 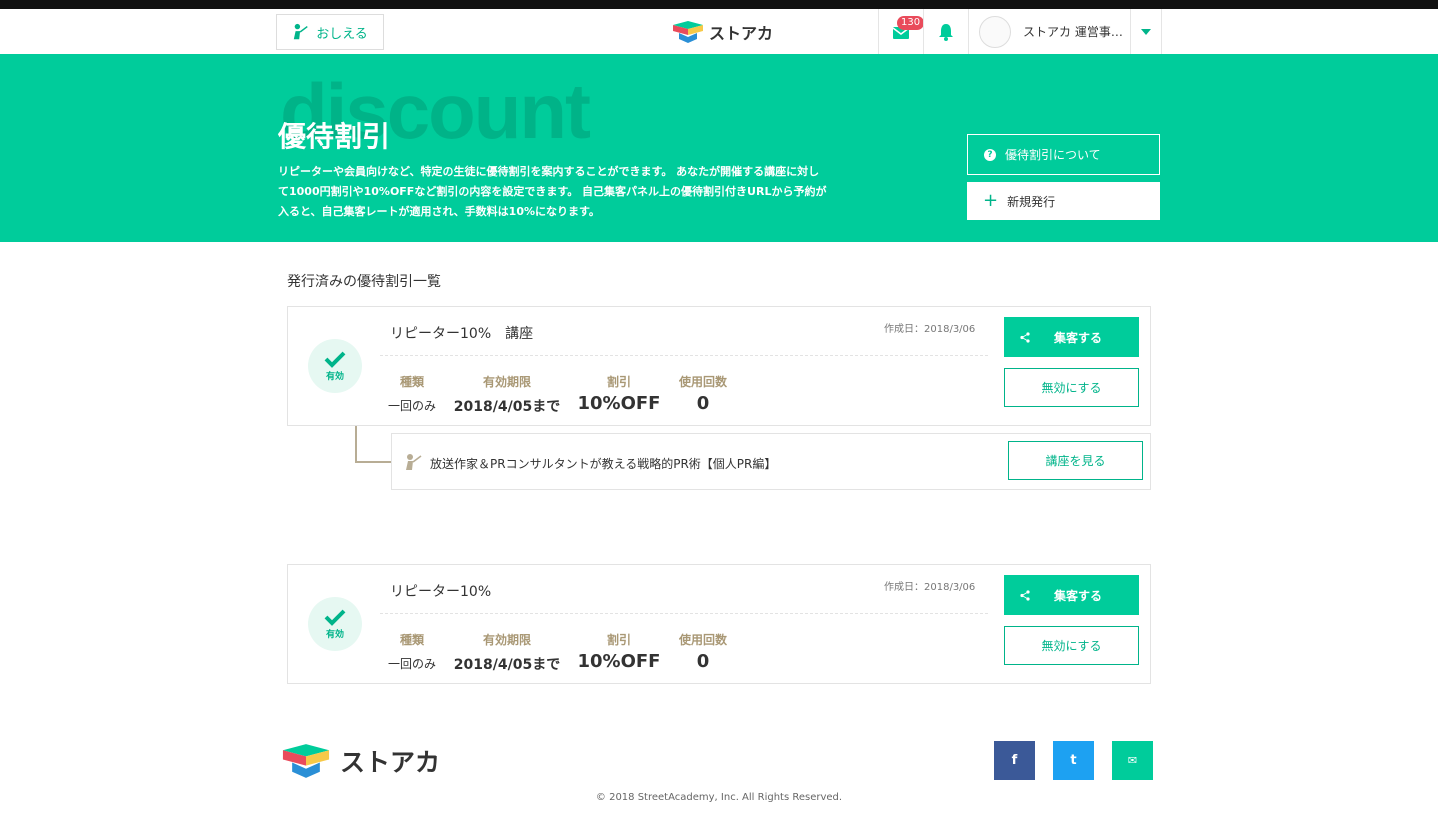 I want to click on view-course-button: 講座を見る, so click(x=1075, y=460).